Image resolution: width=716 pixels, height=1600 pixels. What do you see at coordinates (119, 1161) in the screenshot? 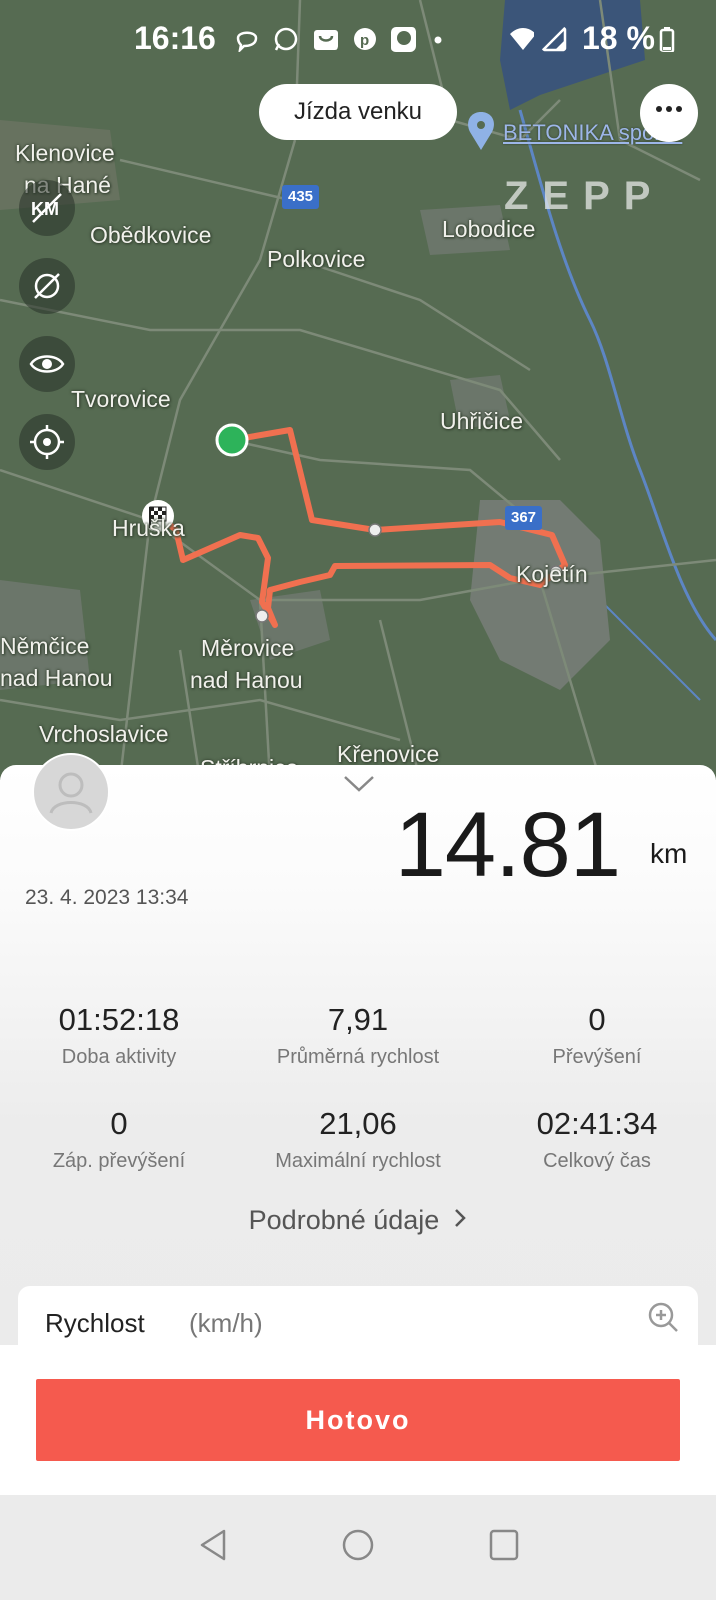
I see `stat-label: Záp. převýšení` at bounding box center [119, 1161].